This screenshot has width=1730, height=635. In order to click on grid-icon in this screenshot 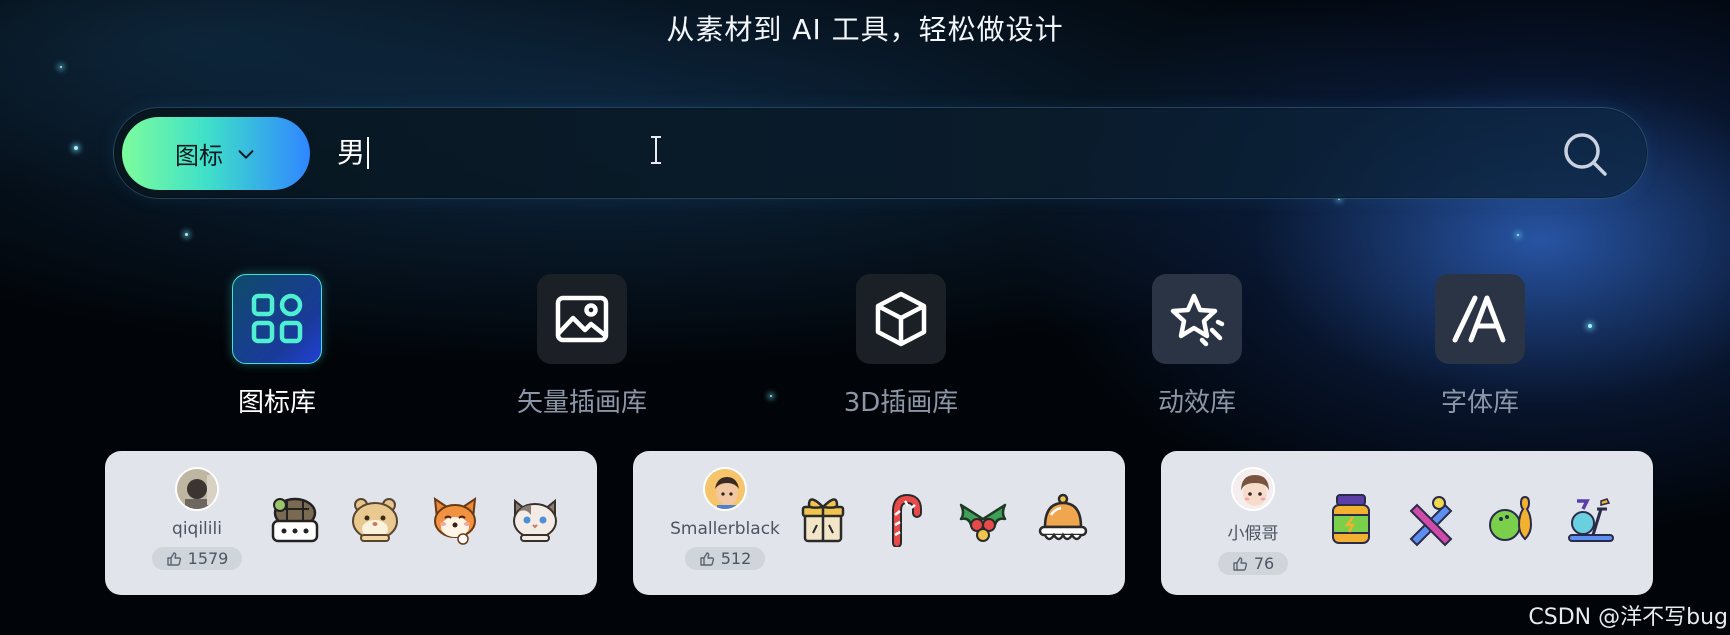, I will do `click(277, 318)`.